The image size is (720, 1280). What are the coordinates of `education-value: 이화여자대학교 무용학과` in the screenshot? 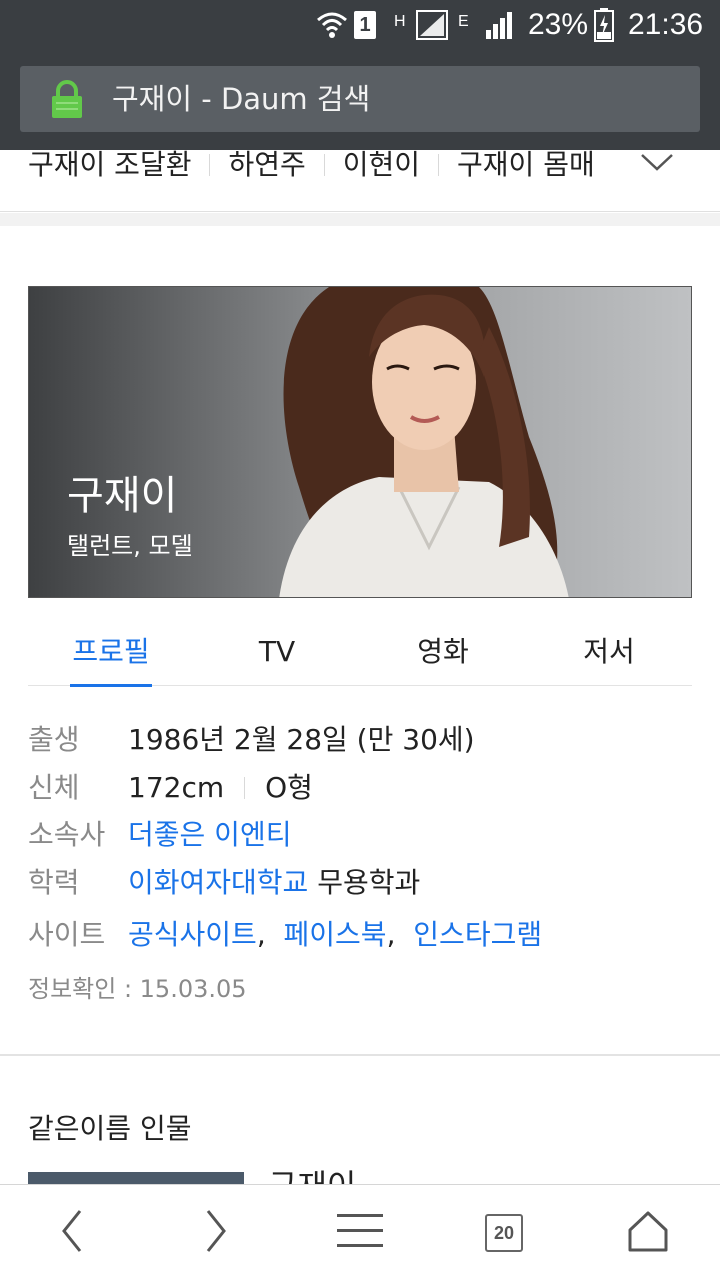 It's located at (274, 883).